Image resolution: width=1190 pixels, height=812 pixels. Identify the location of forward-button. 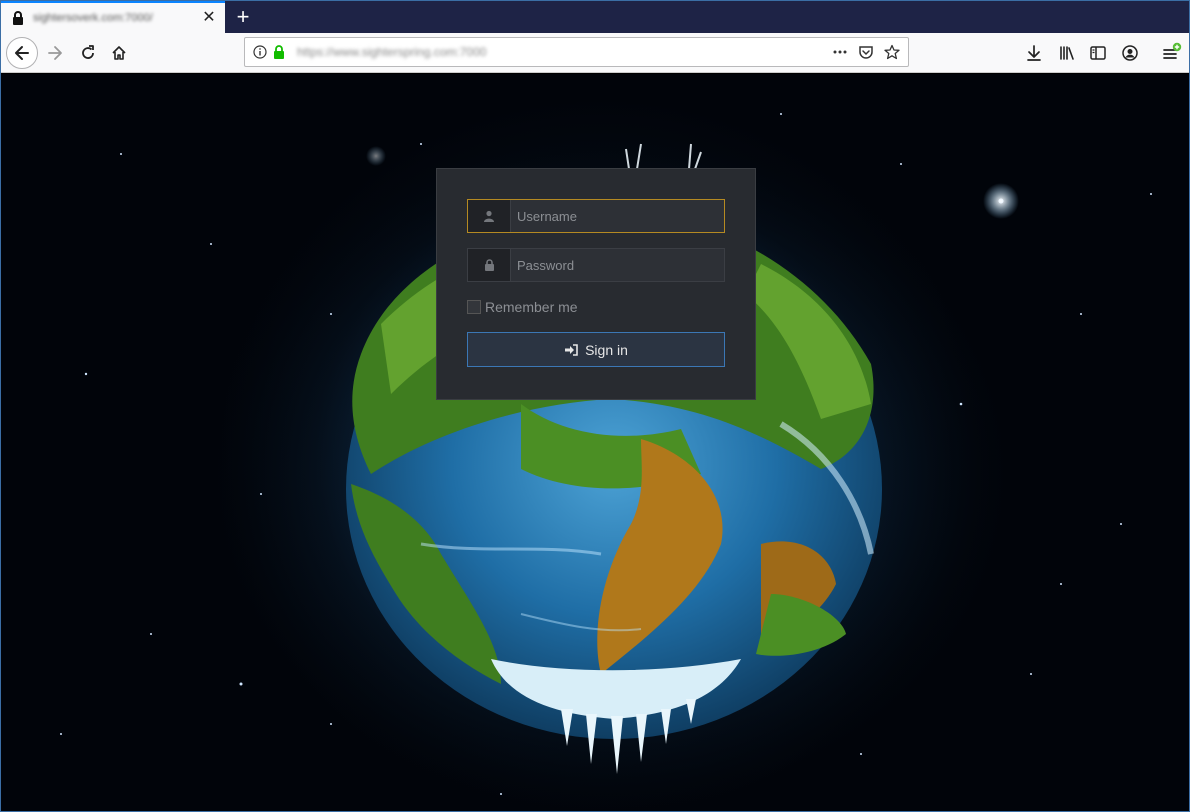
(55, 53).